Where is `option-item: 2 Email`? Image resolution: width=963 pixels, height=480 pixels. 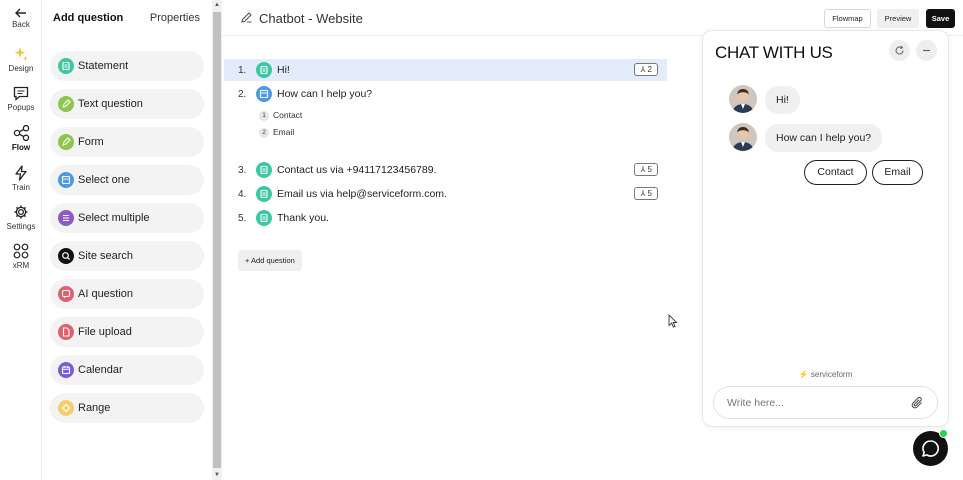 option-item: 2 Email is located at coordinates (276, 133).